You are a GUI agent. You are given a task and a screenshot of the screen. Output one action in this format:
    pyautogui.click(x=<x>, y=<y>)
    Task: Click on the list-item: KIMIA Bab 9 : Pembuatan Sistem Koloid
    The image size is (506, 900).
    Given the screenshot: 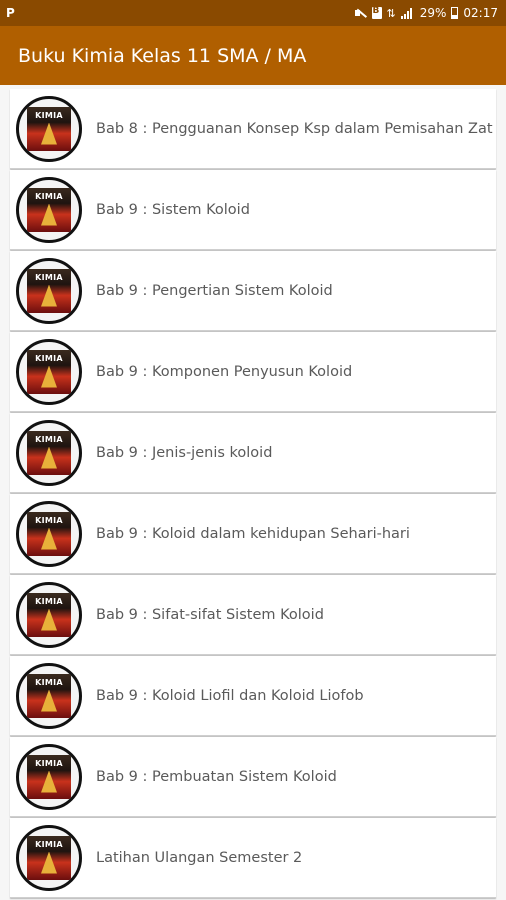 What is the action you would take?
    pyautogui.click(x=253, y=777)
    